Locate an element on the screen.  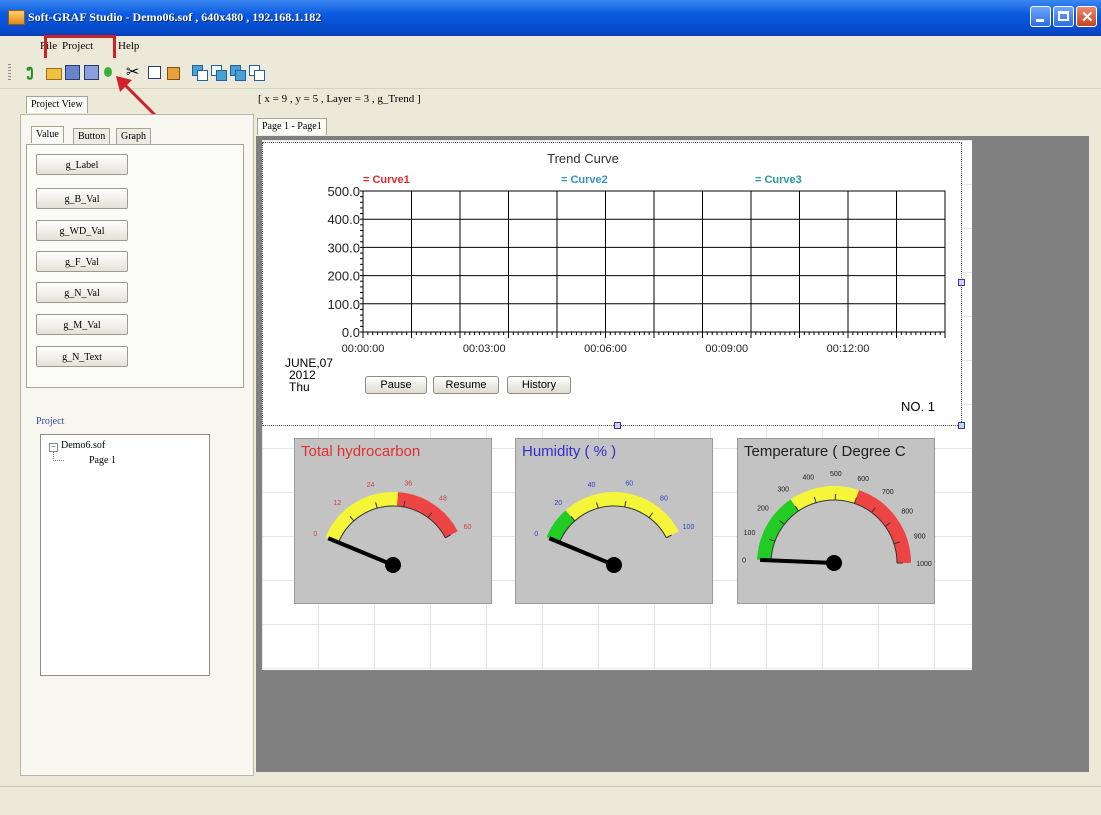
open-icon is located at coordinates (53, 72).